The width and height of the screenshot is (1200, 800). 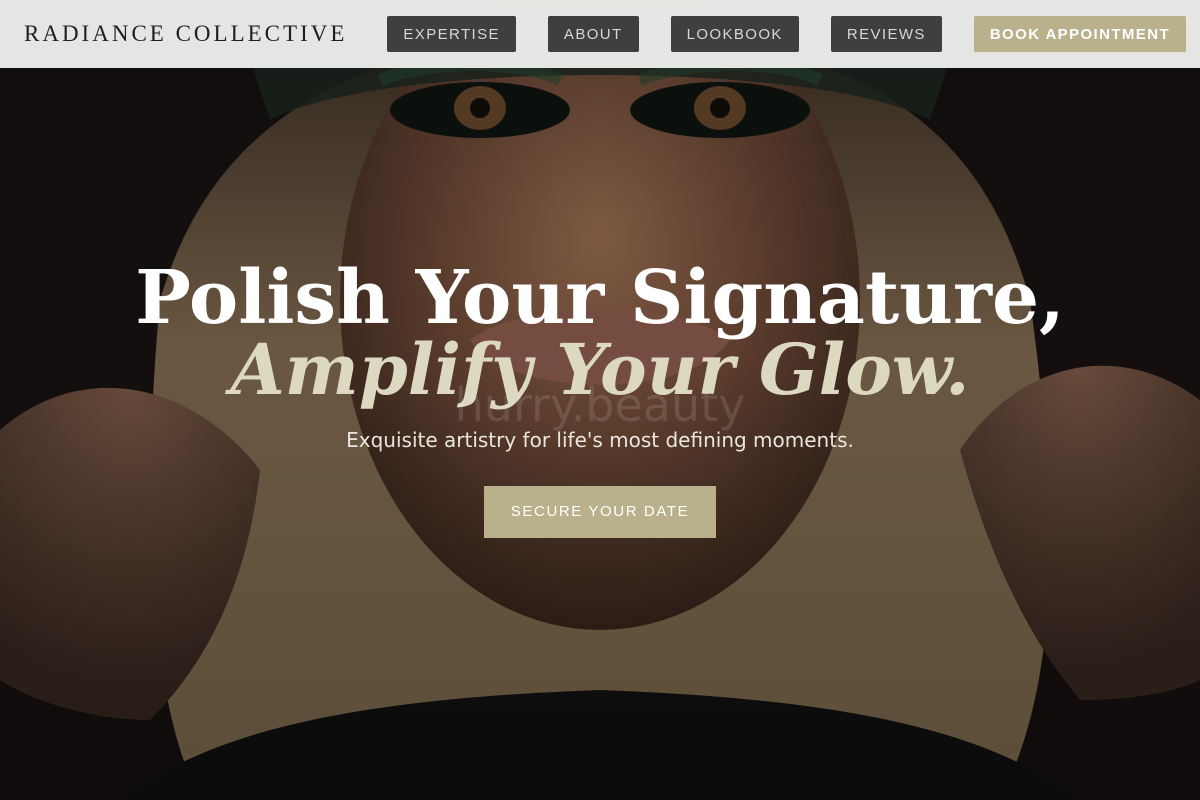 I want to click on secure-your-date-button: SECURE YOUR DATE, so click(x=600, y=512).